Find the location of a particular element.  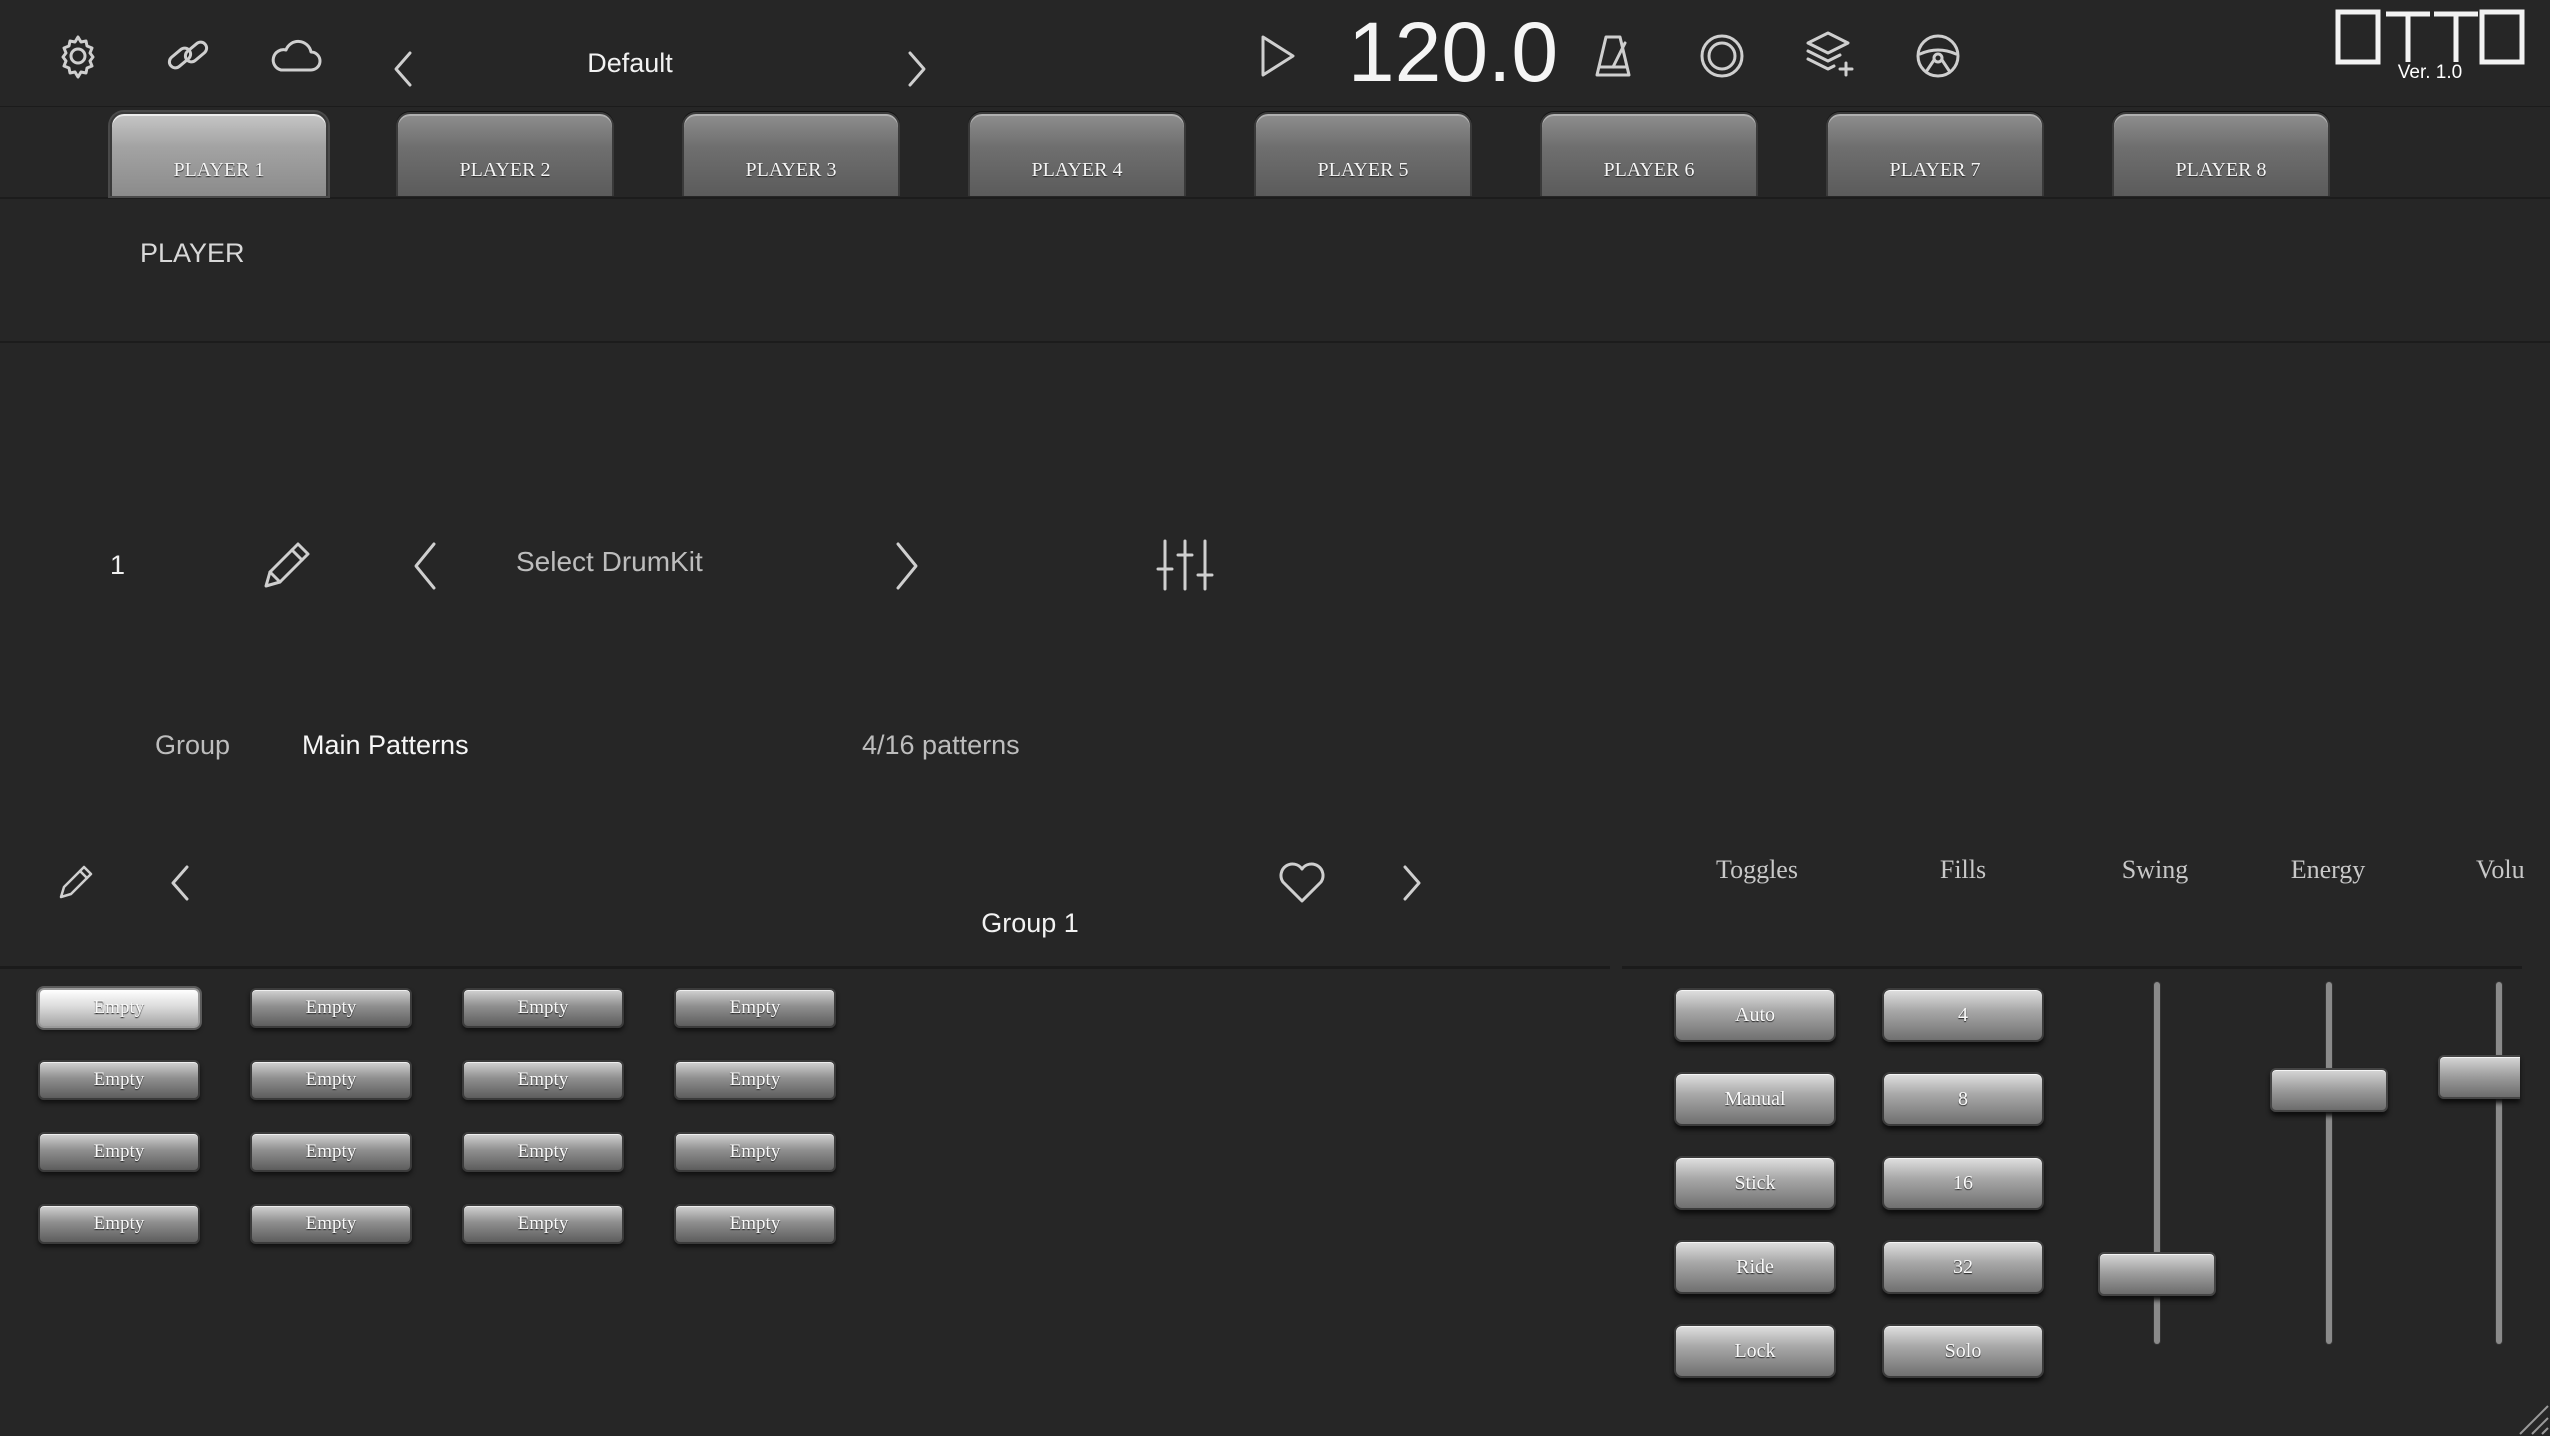

version-label: Ver. 1.0 is located at coordinates (2430, 72).